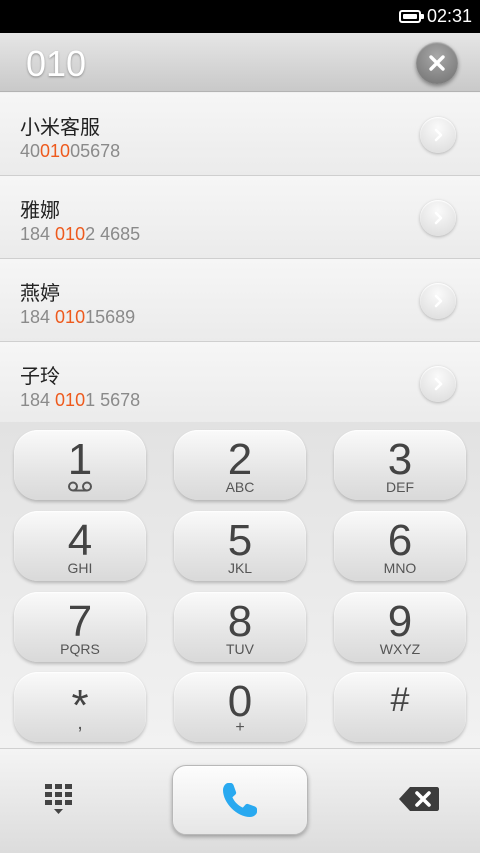  I want to click on status-bar: 02:31, so click(240, 16).